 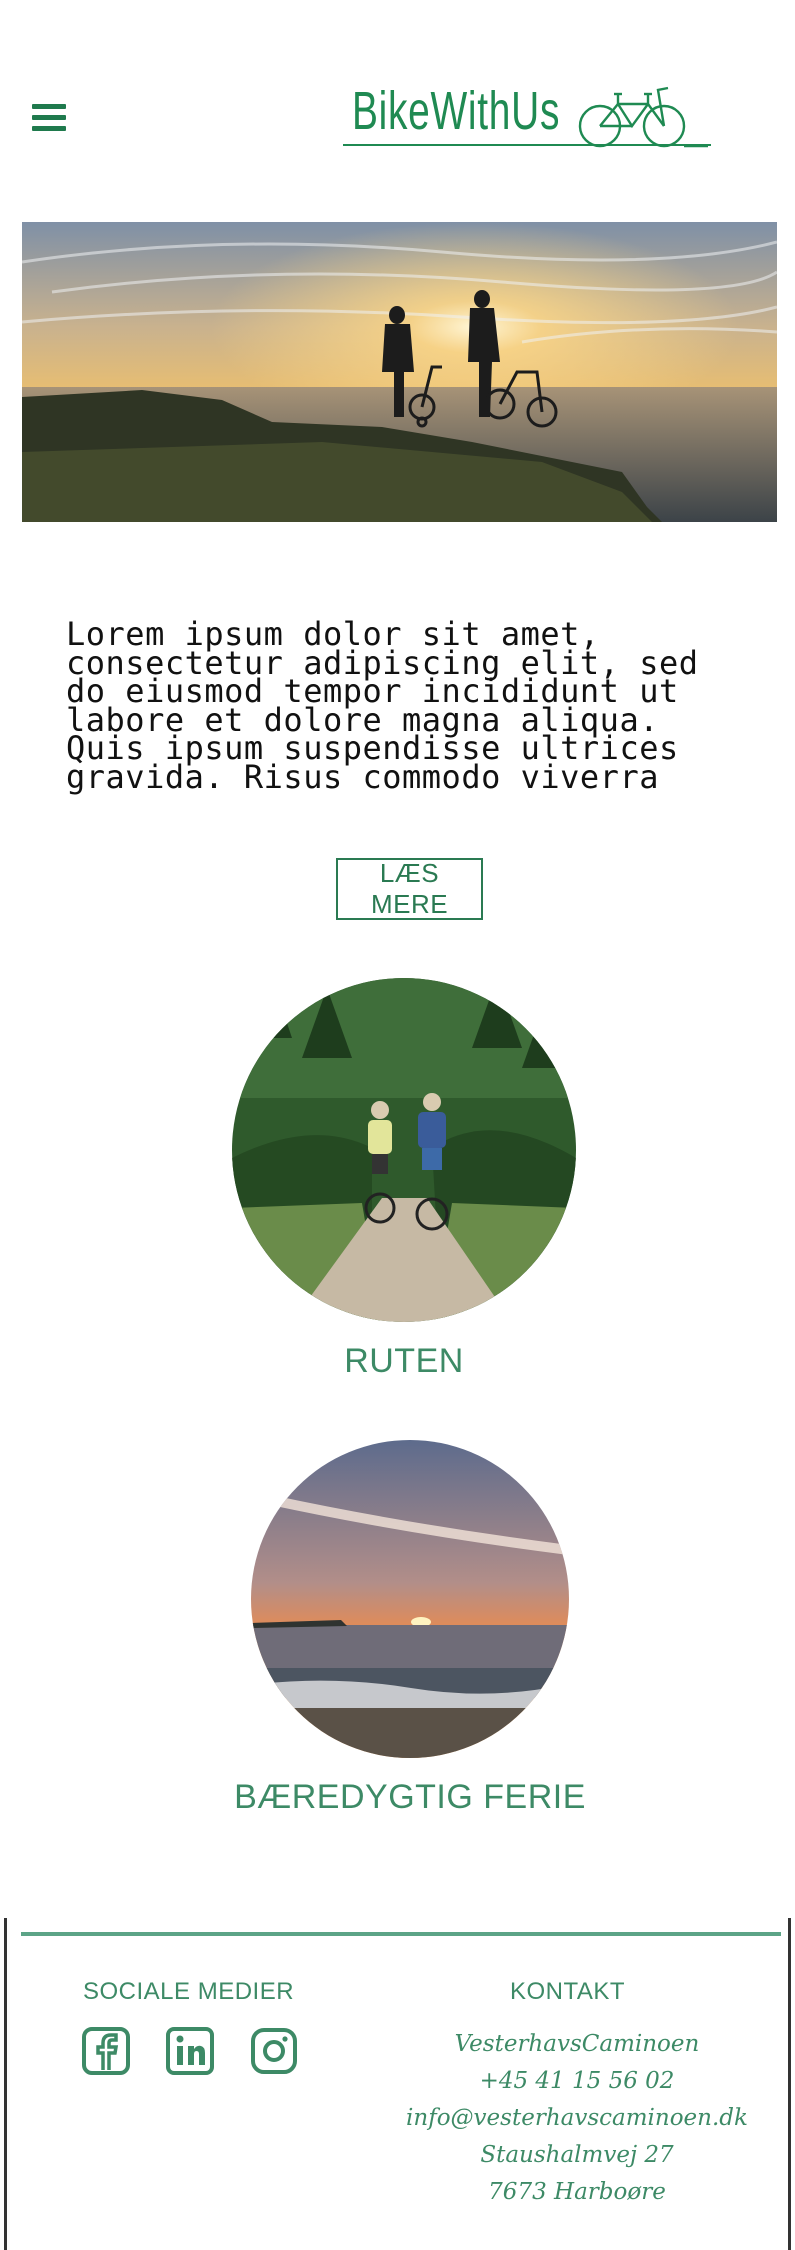 I want to click on contact-city: 7673 Harboøre, so click(x=577, y=2192).